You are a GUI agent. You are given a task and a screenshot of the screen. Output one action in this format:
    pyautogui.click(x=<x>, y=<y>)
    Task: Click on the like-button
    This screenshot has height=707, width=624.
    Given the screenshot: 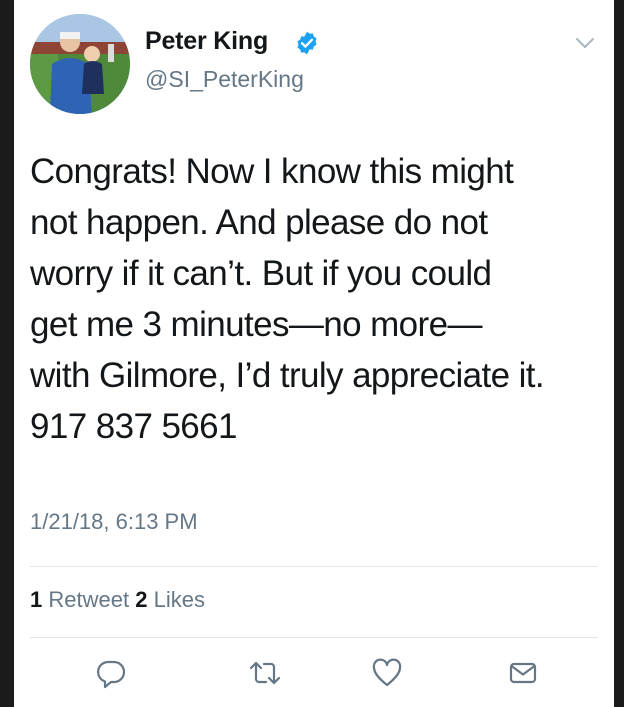 What is the action you would take?
    pyautogui.click(x=387, y=673)
    